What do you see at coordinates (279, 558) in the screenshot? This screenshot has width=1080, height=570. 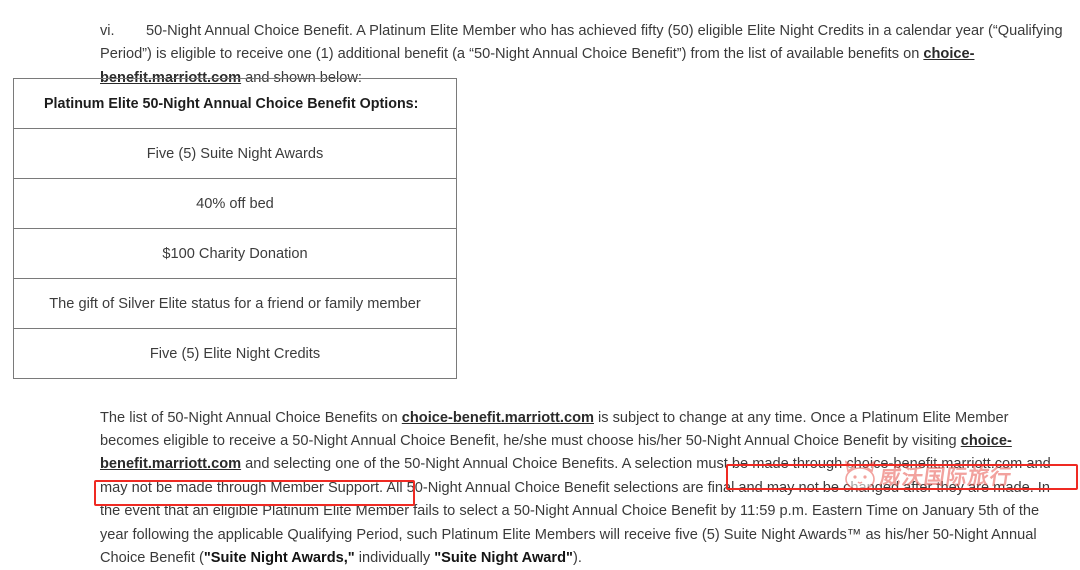 I see `term-suite-night-awards: "Suite Night Awards,"` at bounding box center [279, 558].